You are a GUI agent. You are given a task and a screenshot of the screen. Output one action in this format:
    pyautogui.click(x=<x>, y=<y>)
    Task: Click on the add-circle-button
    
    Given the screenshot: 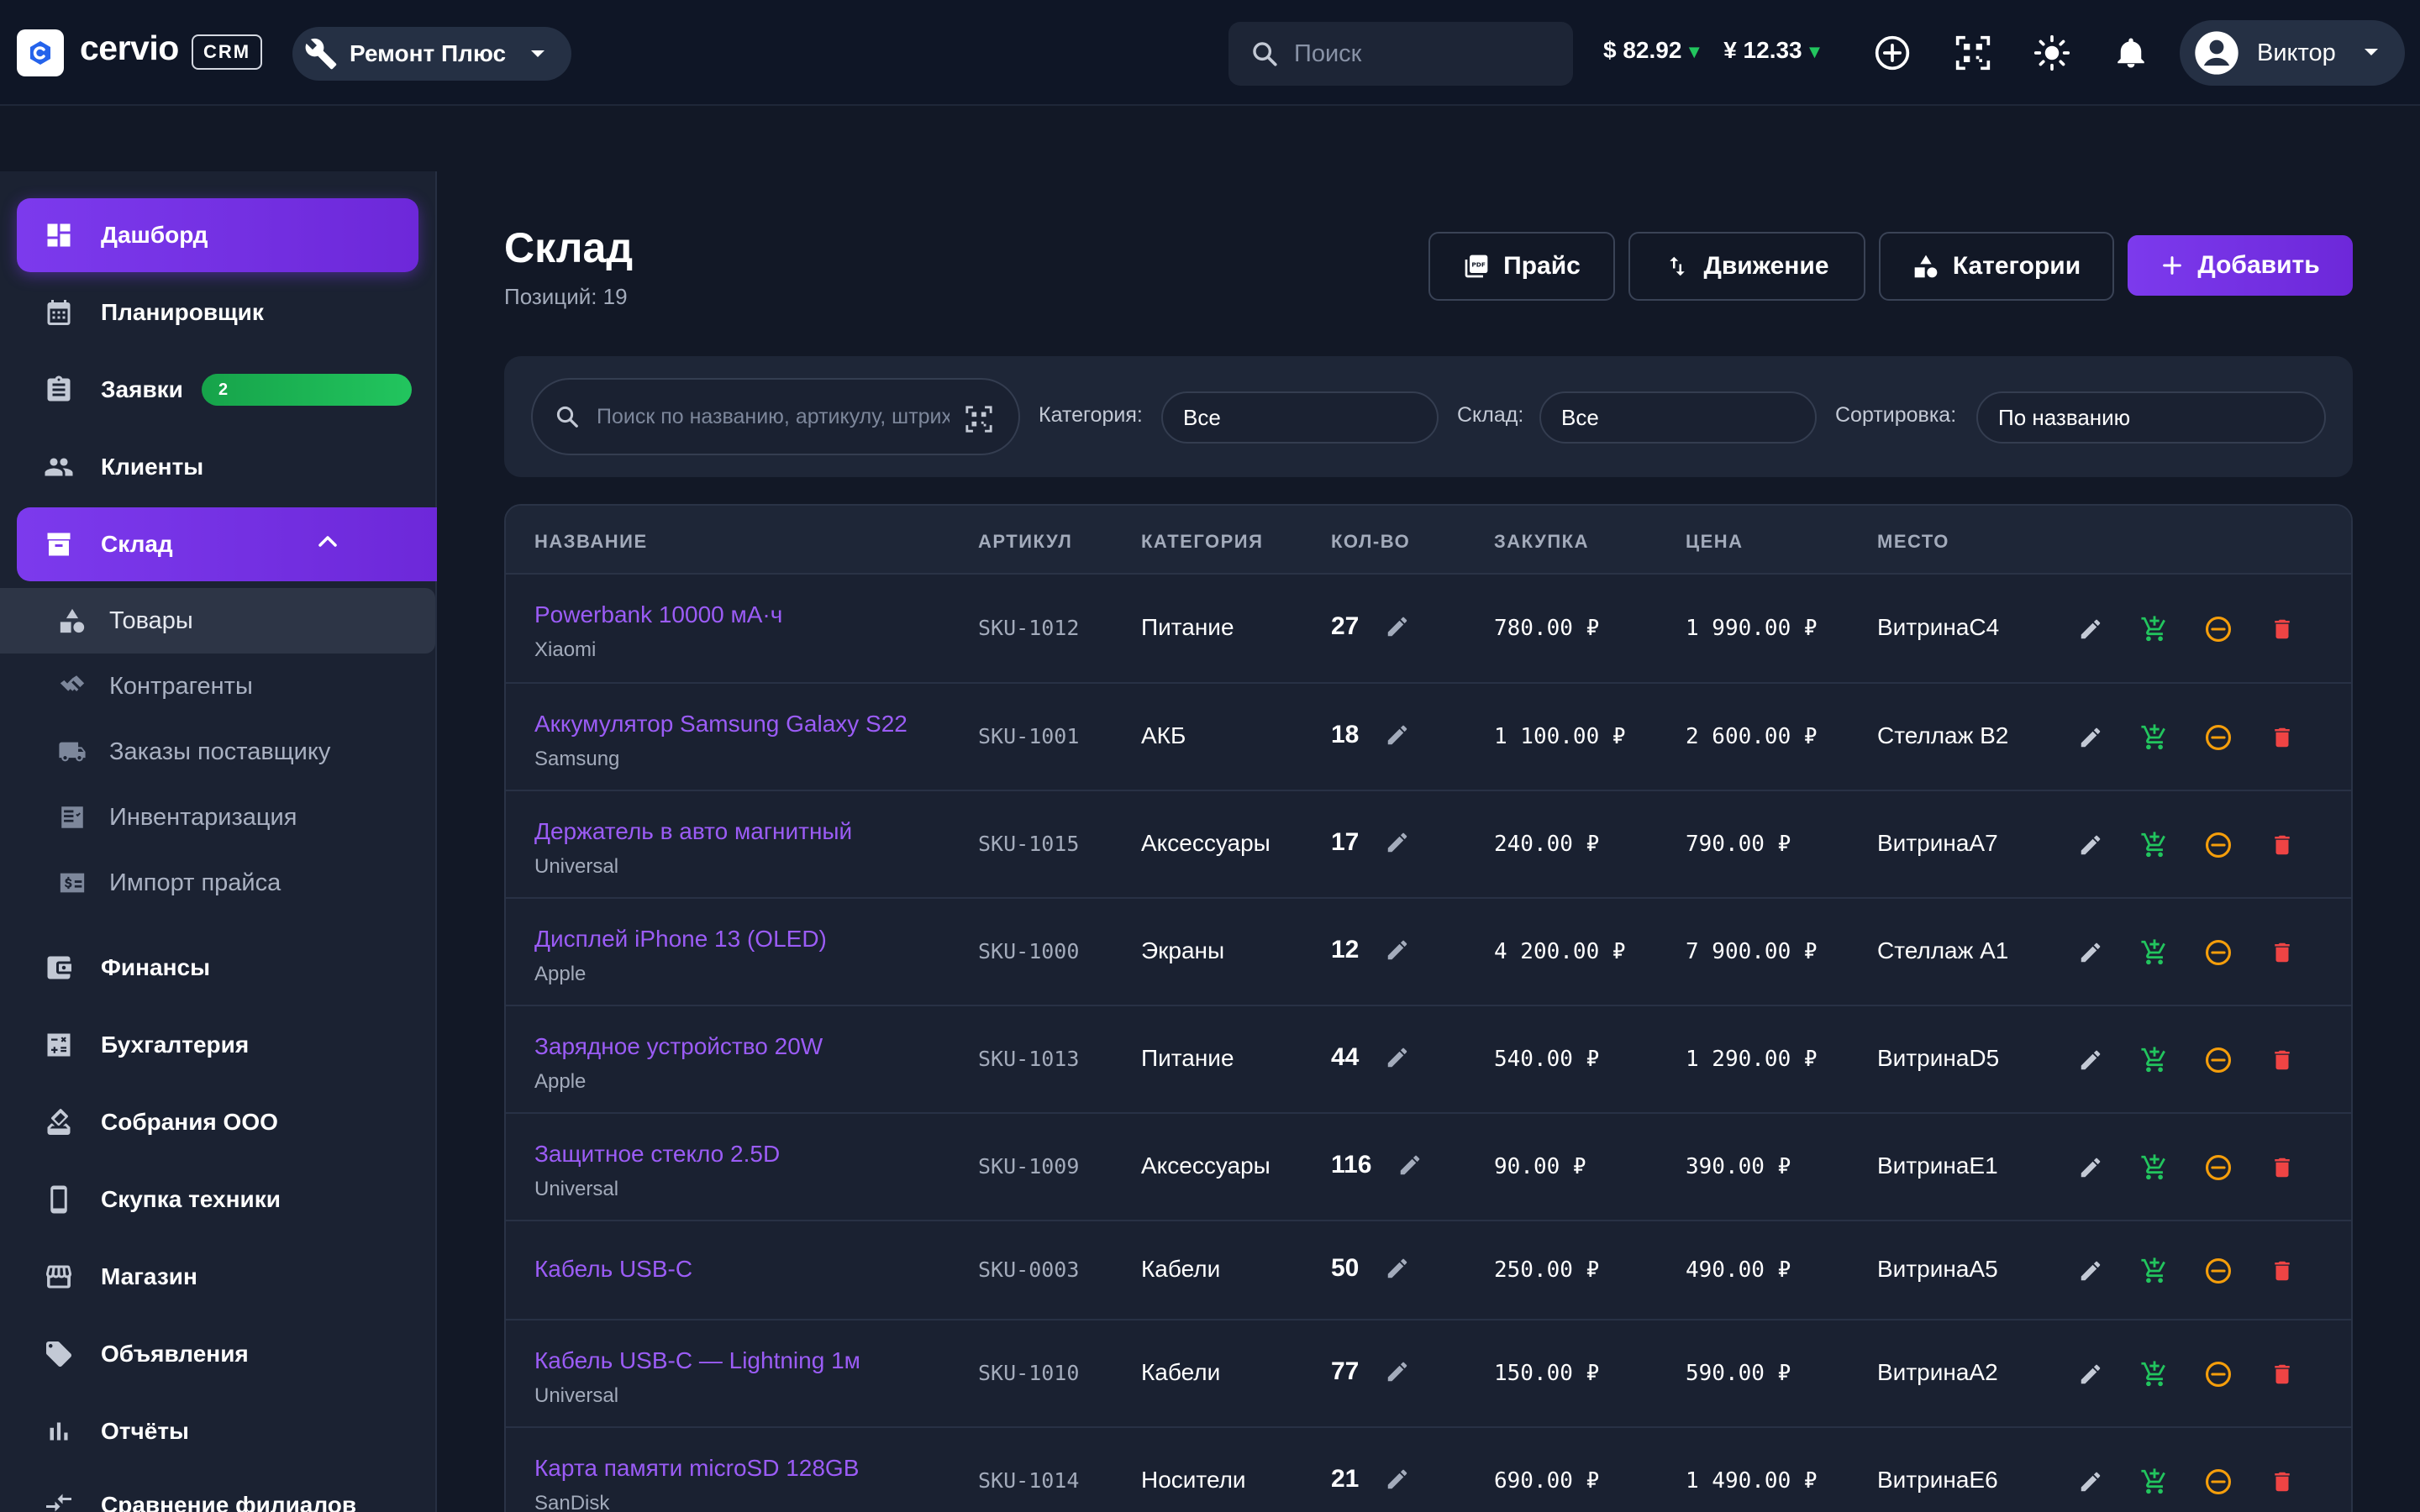 What is the action you would take?
    pyautogui.click(x=1892, y=53)
    